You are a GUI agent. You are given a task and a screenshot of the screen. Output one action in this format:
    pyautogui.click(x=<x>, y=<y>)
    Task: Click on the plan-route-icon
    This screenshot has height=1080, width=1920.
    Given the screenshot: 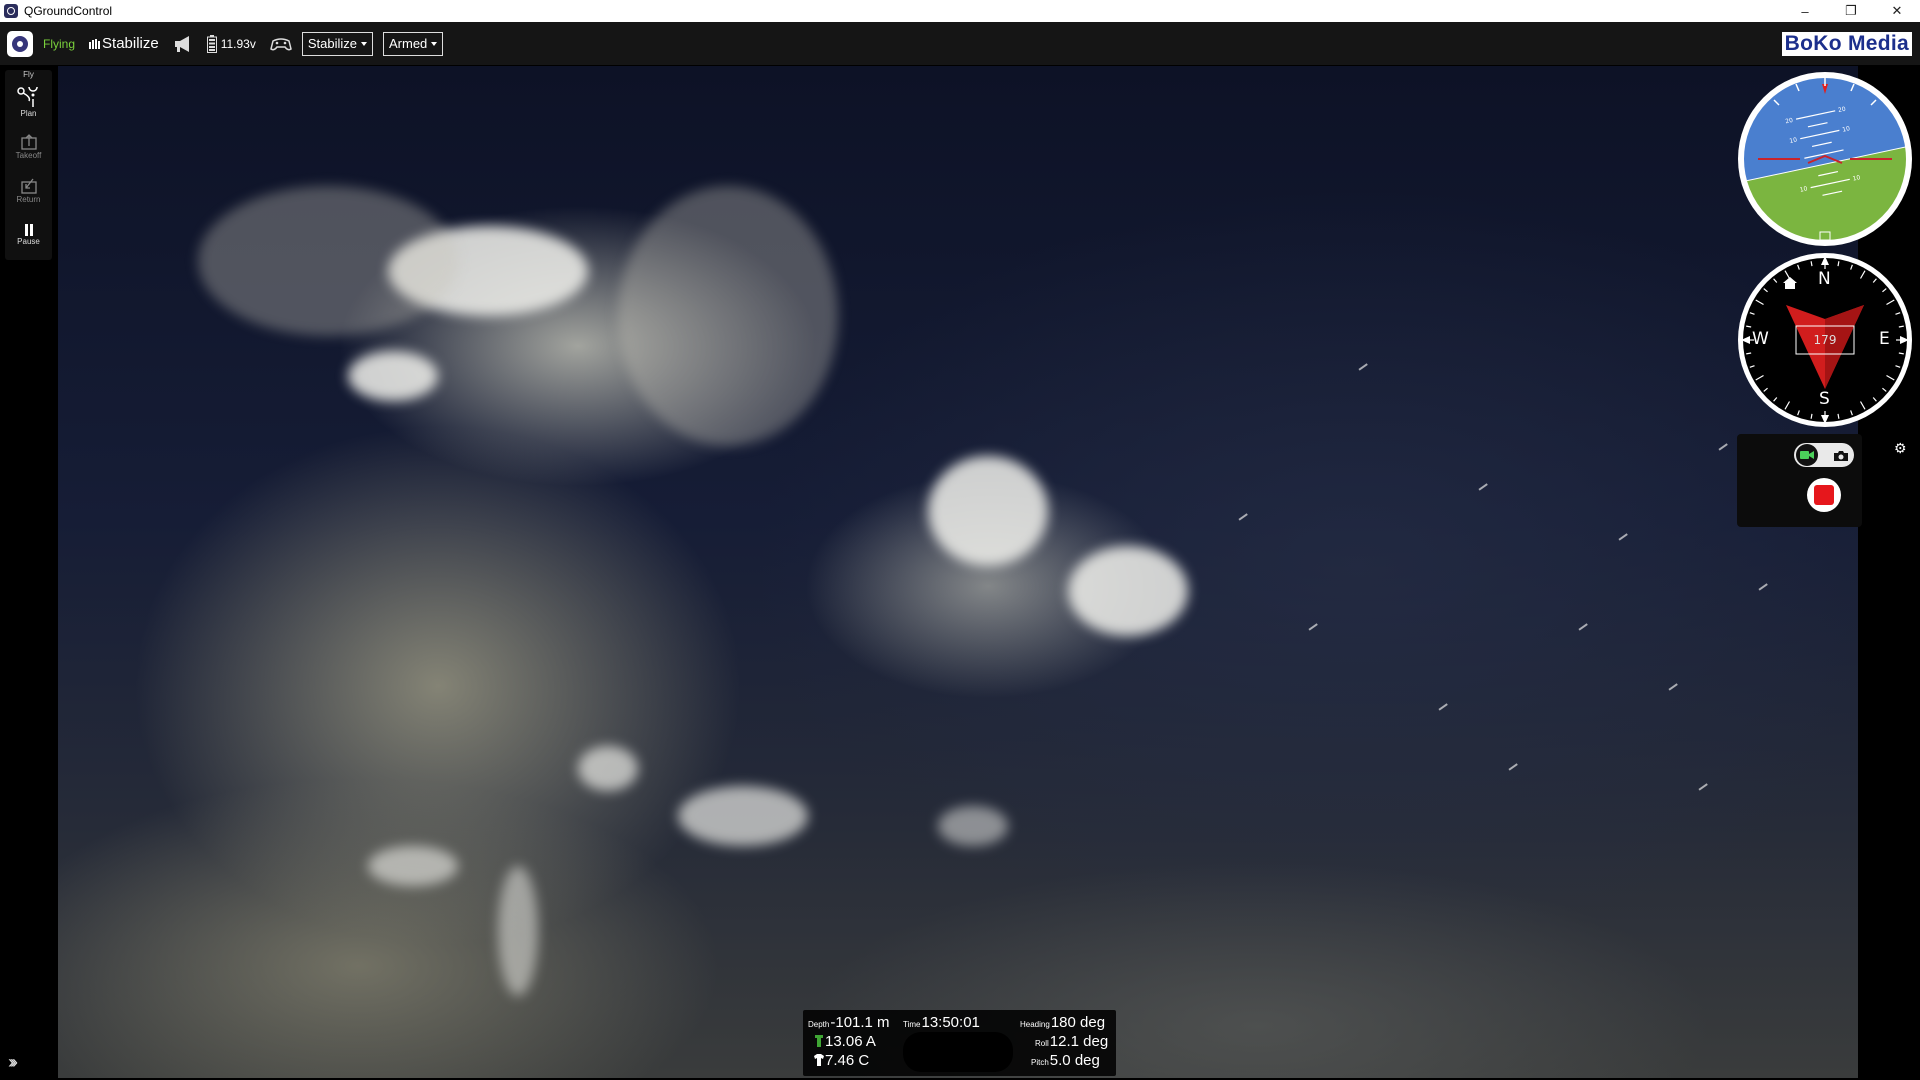 What is the action you would take?
    pyautogui.click(x=27, y=96)
    